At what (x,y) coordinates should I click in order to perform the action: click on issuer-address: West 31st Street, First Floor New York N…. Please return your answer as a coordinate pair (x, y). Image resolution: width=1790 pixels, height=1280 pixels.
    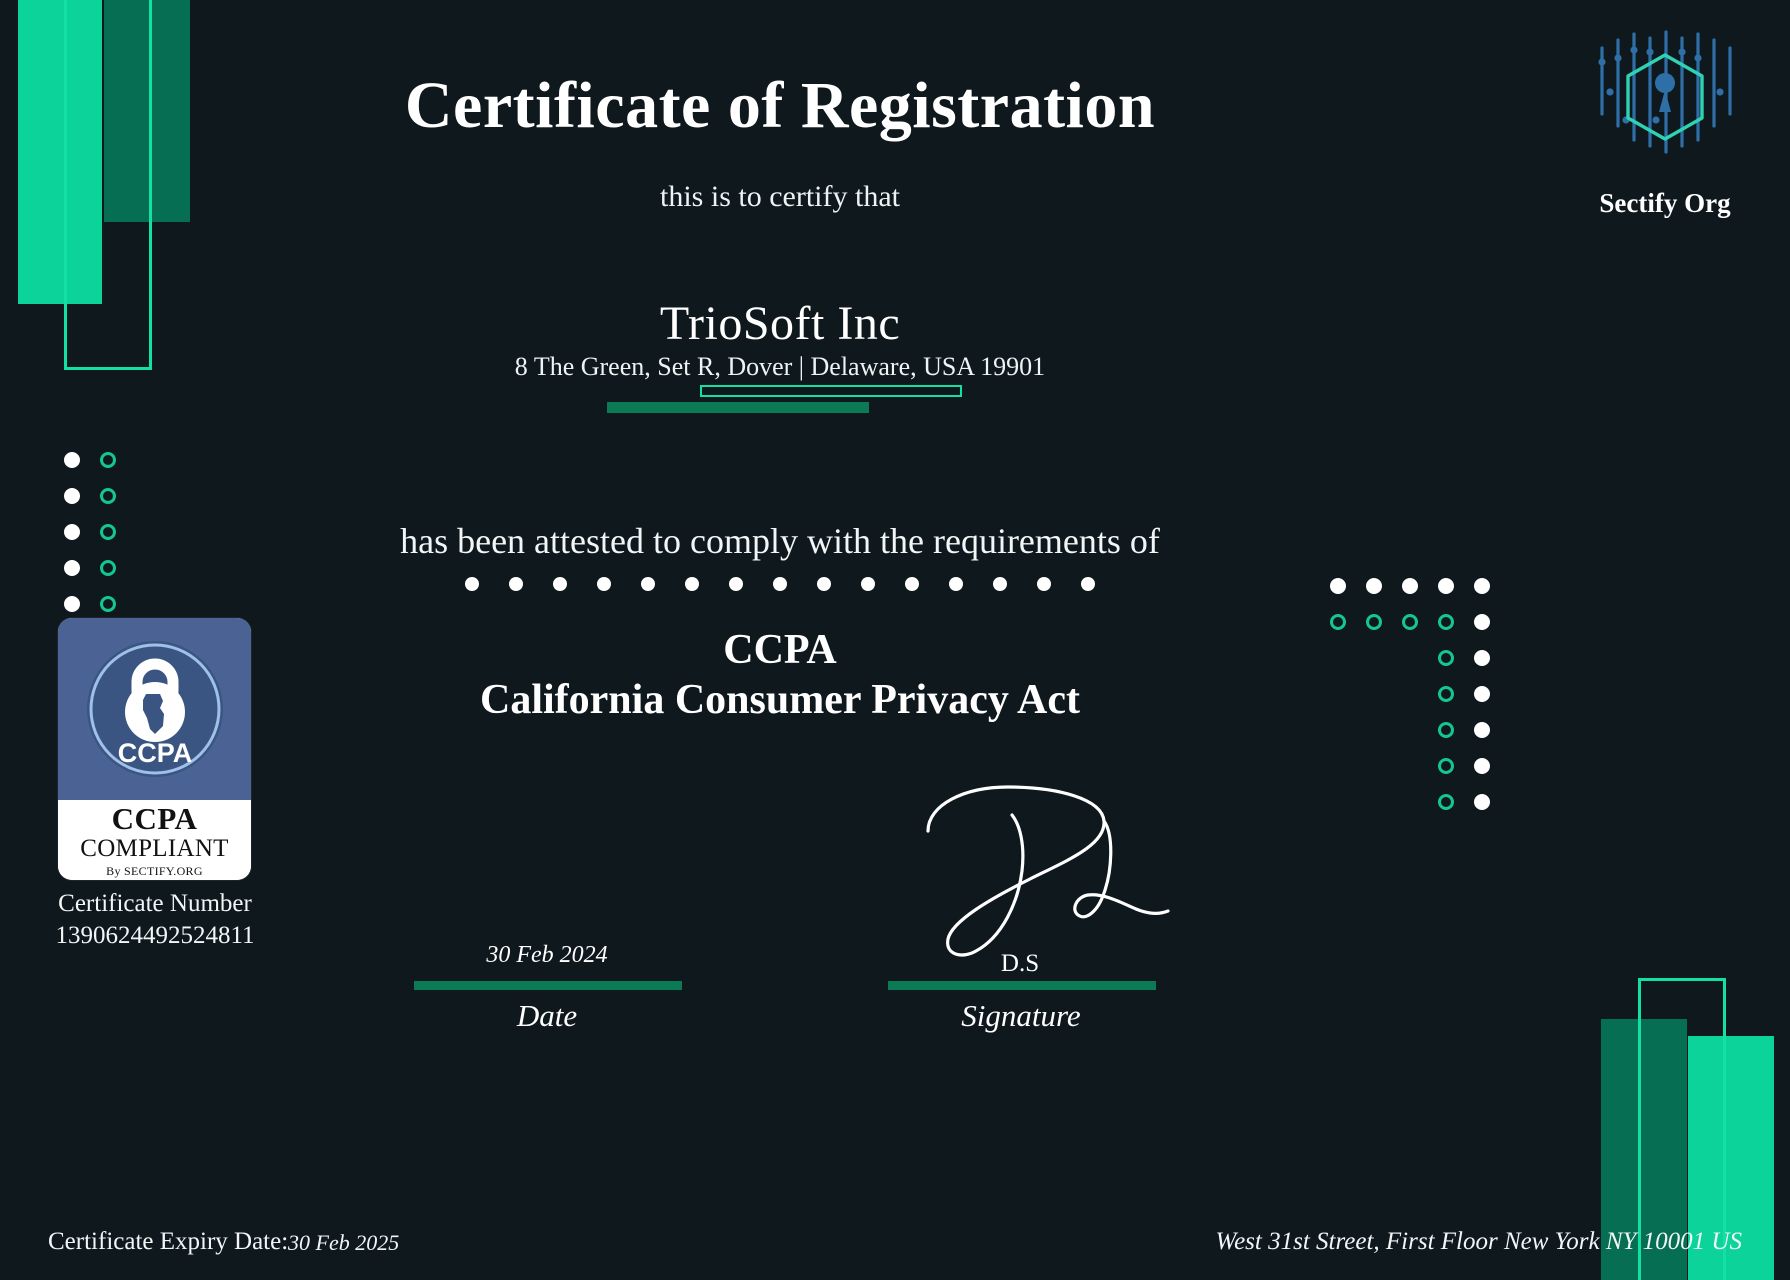
    Looking at the image, I should click on (1478, 1241).